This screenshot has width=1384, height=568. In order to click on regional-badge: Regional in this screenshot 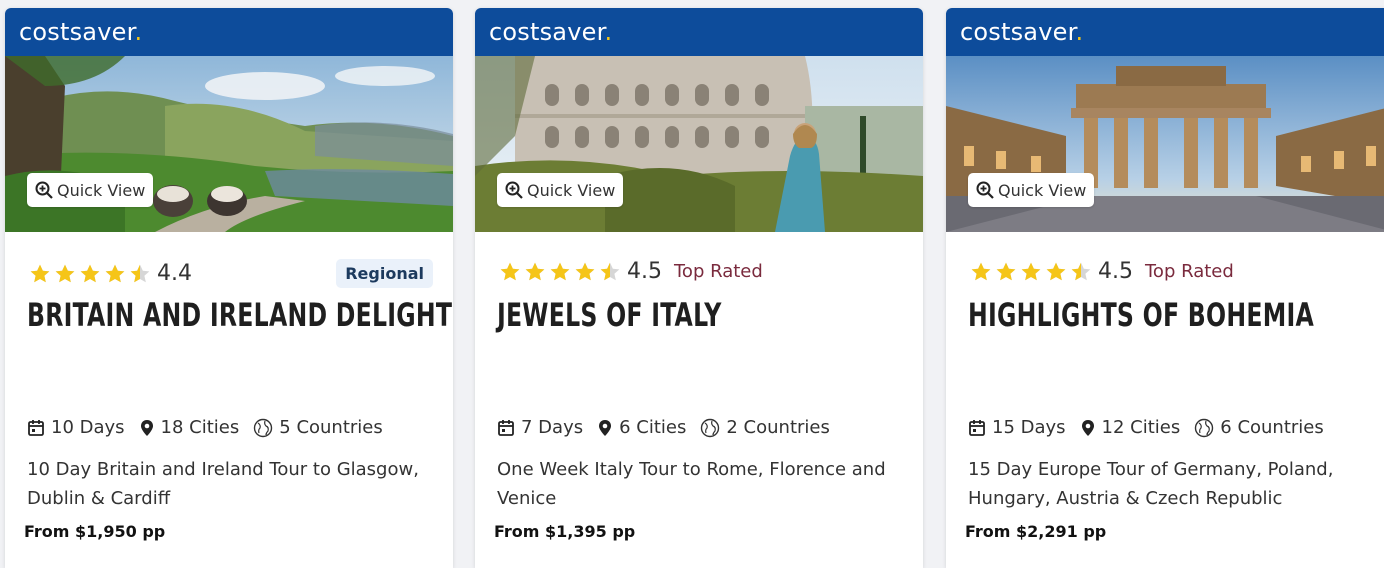, I will do `click(384, 273)`.